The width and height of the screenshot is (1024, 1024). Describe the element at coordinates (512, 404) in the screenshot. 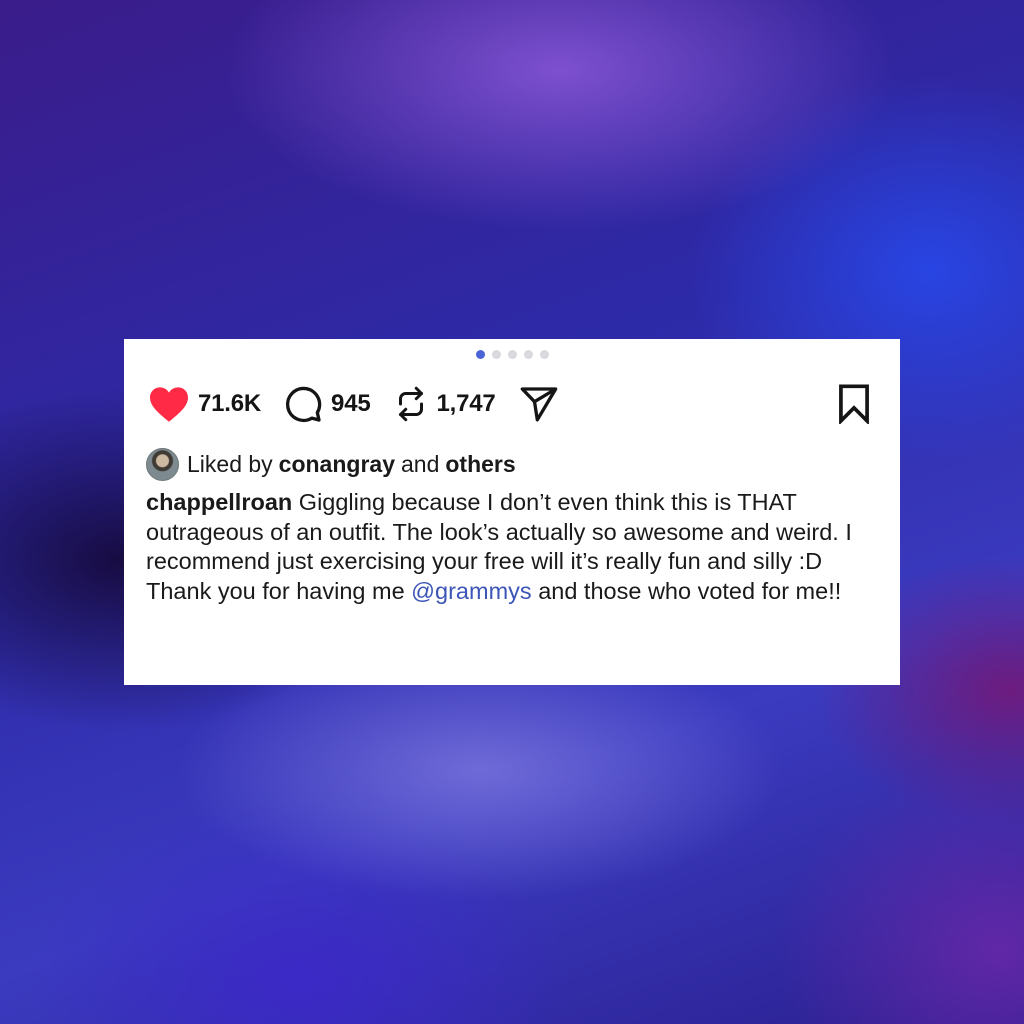

I see `action-bar: 71.6K 945 1,747` at that location.